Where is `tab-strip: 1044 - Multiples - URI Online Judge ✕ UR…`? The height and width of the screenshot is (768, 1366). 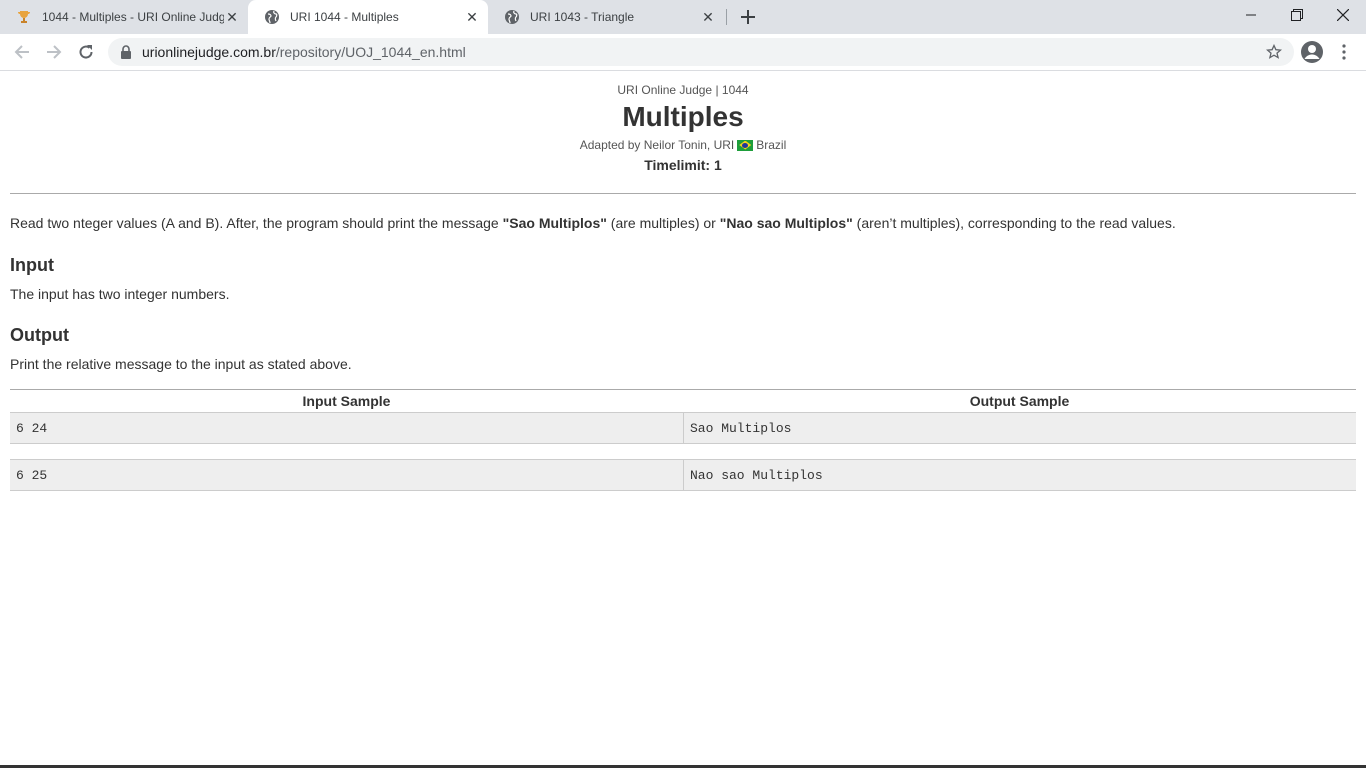
tab-strip: 1044 - Multiples - URI Online Judge ✕ UR… is located at coordinates (683, 17).